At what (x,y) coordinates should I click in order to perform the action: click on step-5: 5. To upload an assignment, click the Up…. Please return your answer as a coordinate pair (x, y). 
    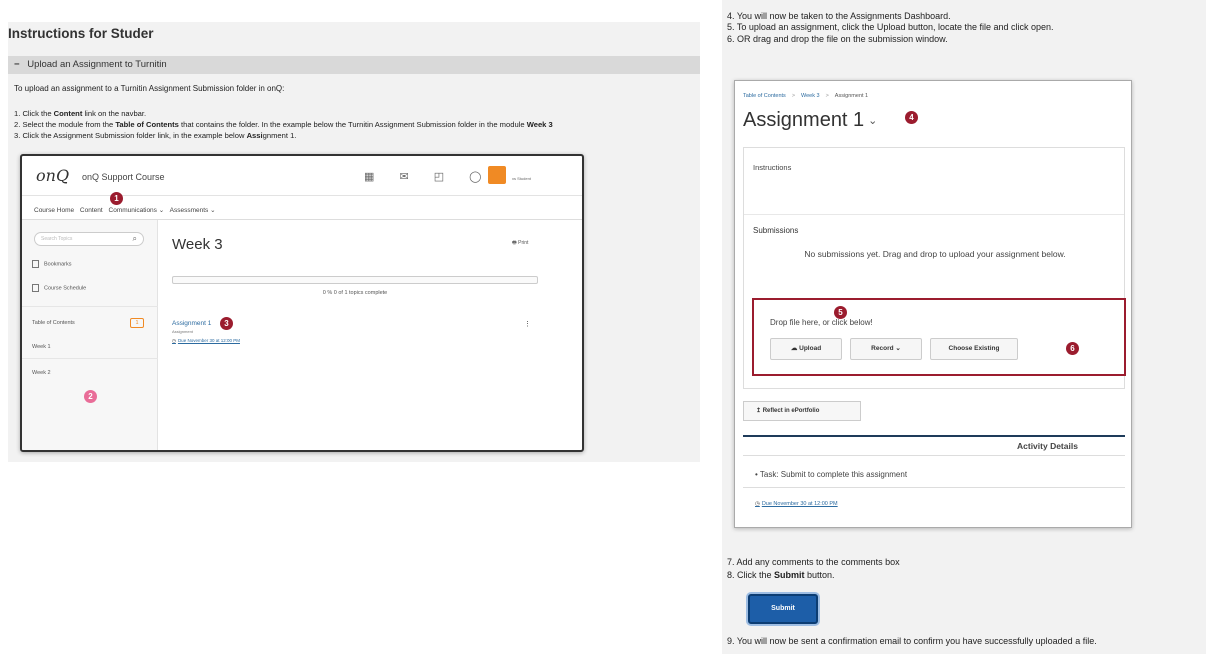
    Looking at the image, I should click on (890, 27).